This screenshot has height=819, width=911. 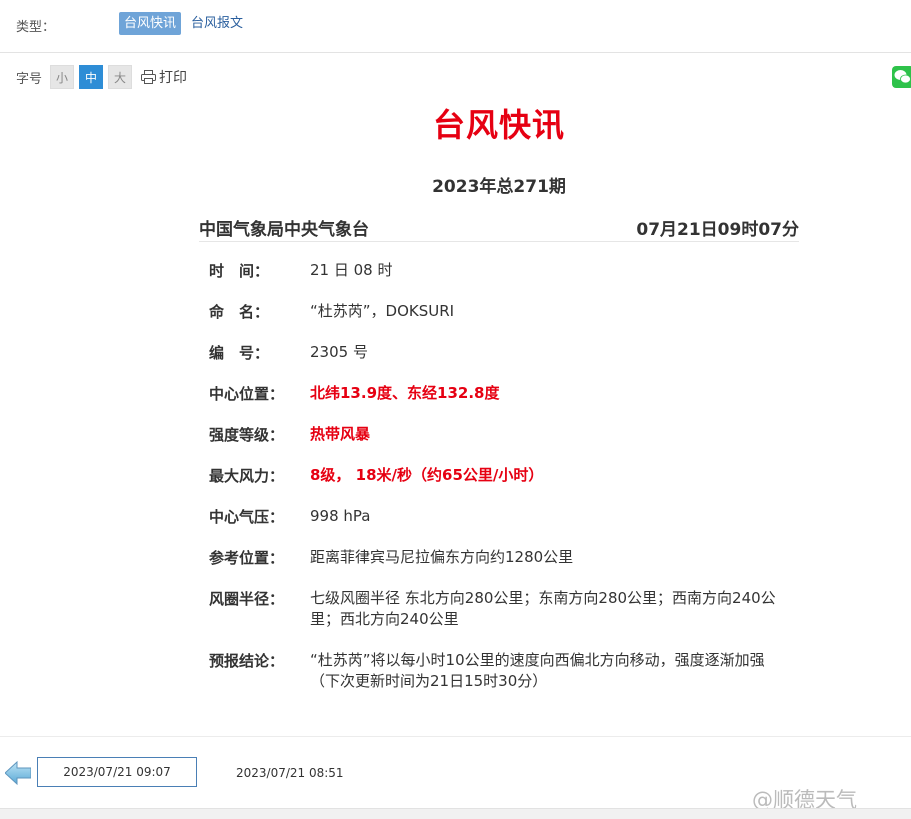 What do you see at coordinates (429, 681) in the screenshot?
I see `forecast-note: （下次更新时间为21日15时30分）` at bounding box center [429, 681].